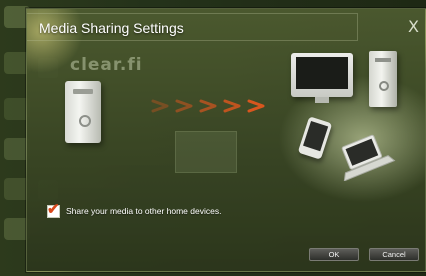 Image resolution: width=426 pixels, height=276 pixels. What do you see at coordinates (368, 157) in the screenshot?
I see `laptop-icon` at bounding box center [368, 157].